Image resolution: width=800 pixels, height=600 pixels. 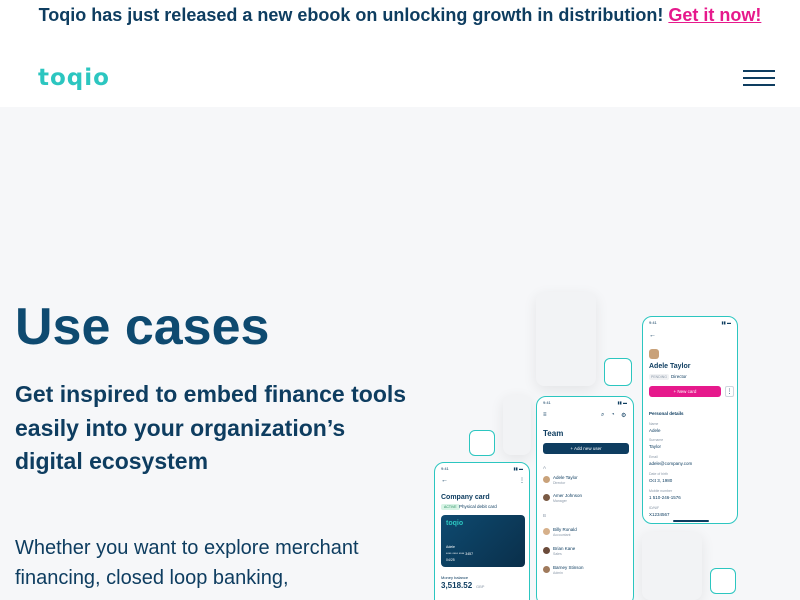 I want to click on balance-label: Money balance, so click(x=455, y=577).